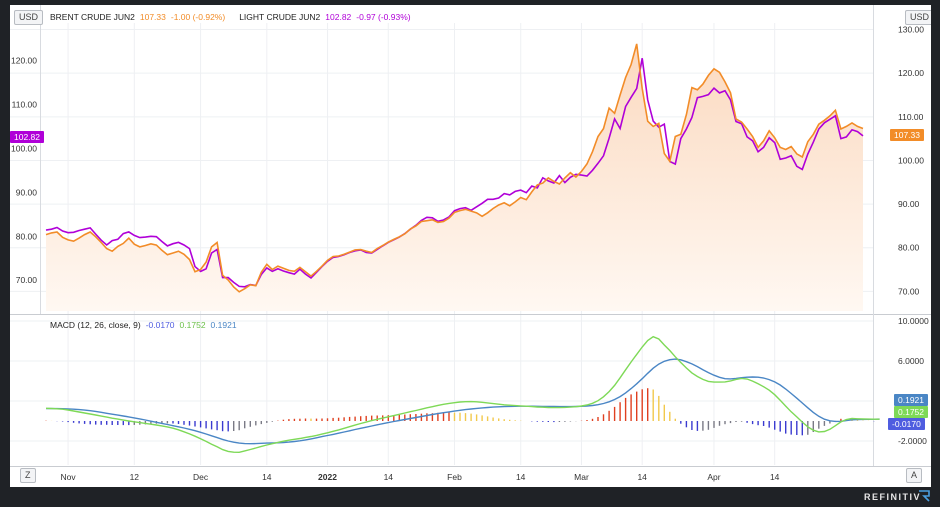 The image size is (940, 507). Describe the element at coordinates (192, 325) in the screenshot. I see `macd-legend-macd: 0.1752` at that location.